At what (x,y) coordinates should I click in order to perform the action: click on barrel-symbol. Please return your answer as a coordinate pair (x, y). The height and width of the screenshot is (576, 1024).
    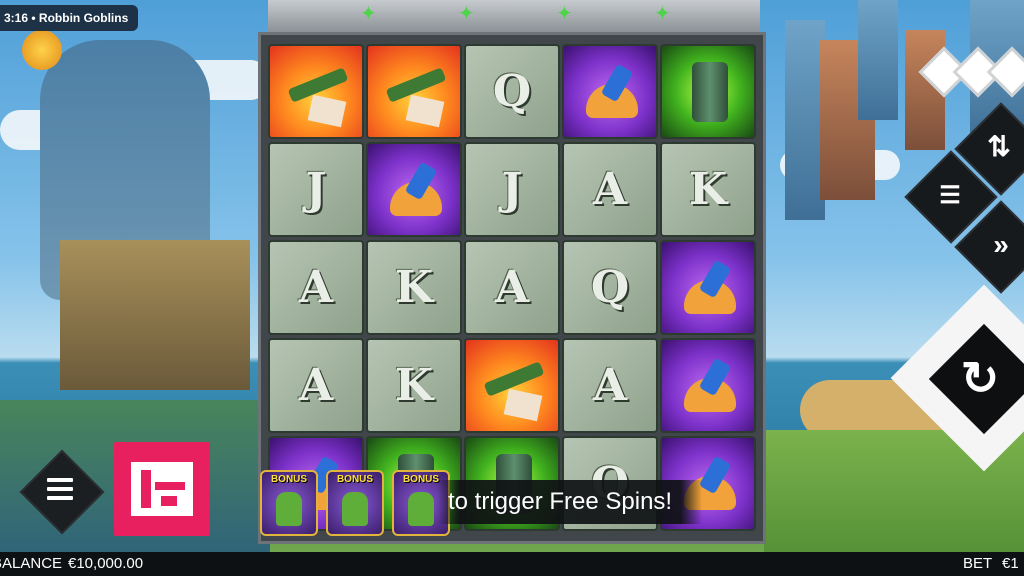
    Looking at the image, I should click on (708, 91).